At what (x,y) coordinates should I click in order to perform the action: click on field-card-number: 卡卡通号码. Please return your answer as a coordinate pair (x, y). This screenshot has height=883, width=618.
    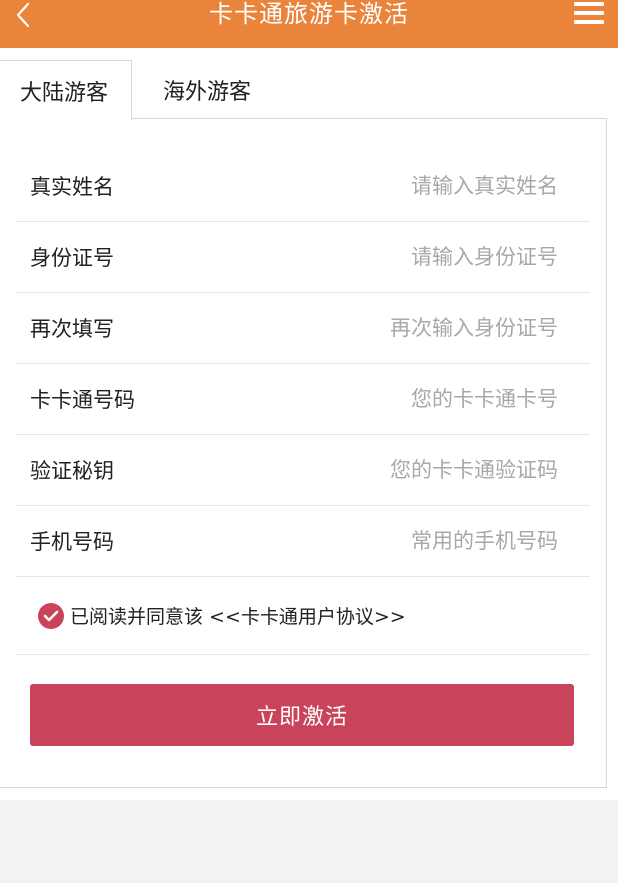
    Looking at the image, I should click on (303, 399).